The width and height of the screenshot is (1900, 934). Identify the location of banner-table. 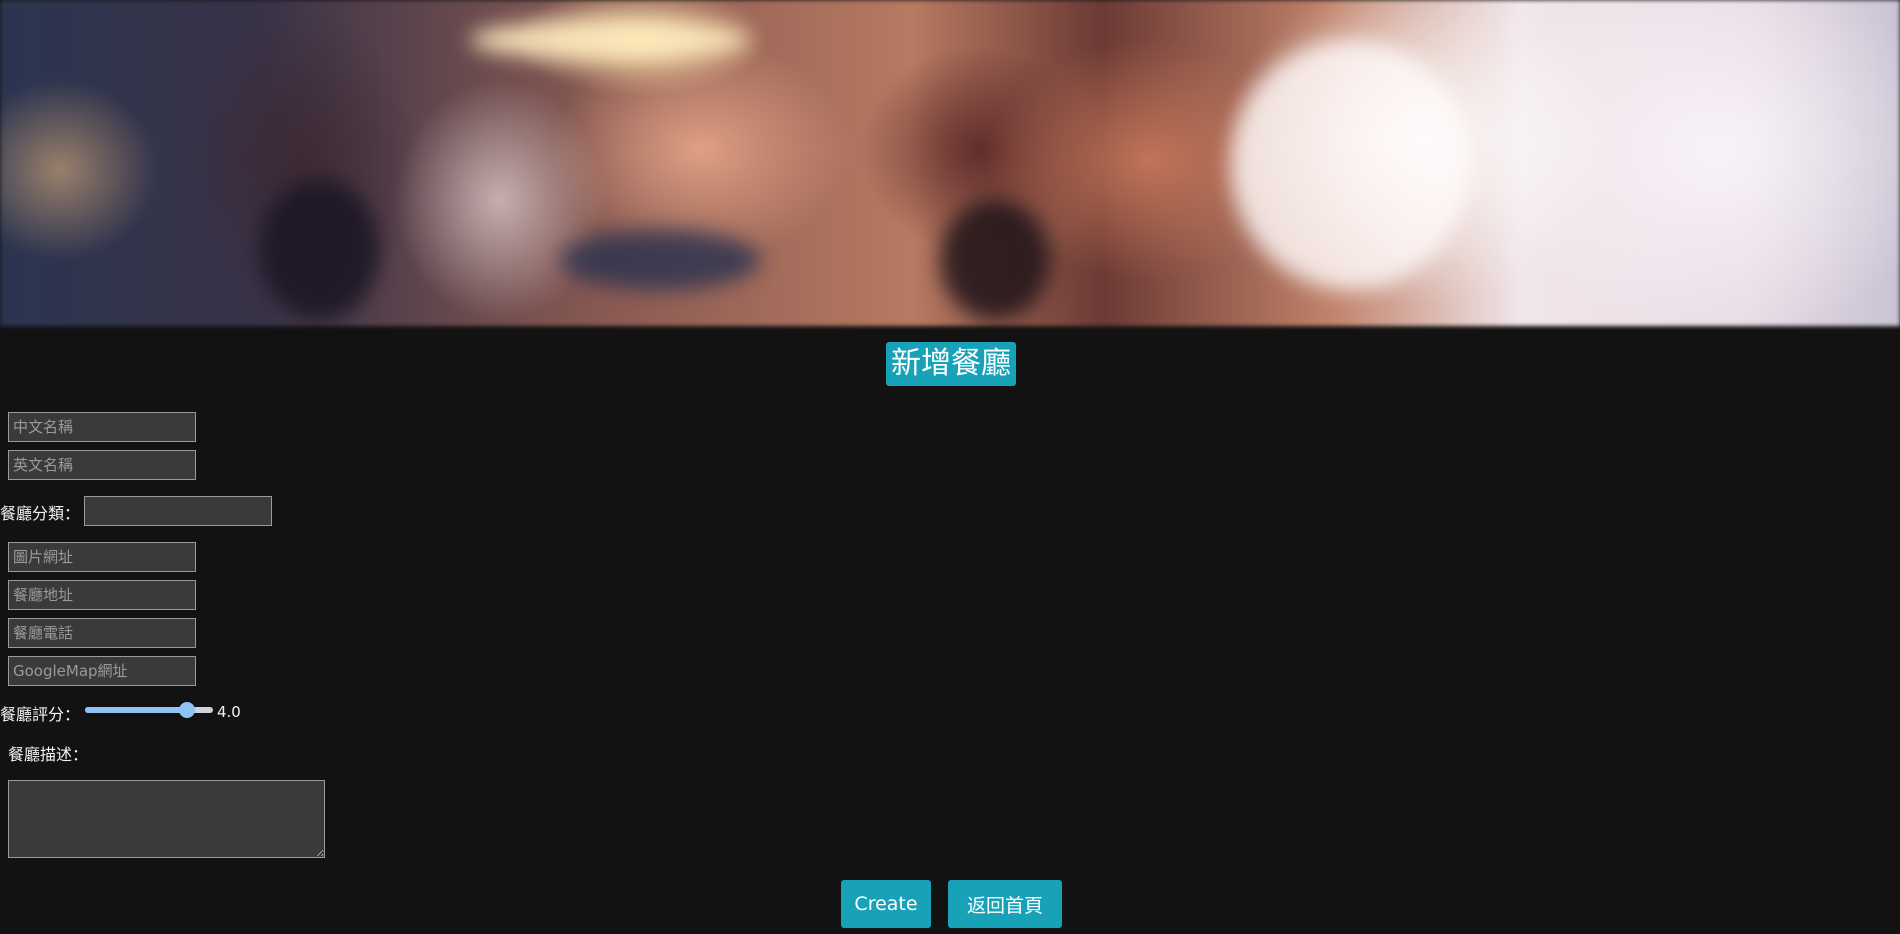
(660, 260).